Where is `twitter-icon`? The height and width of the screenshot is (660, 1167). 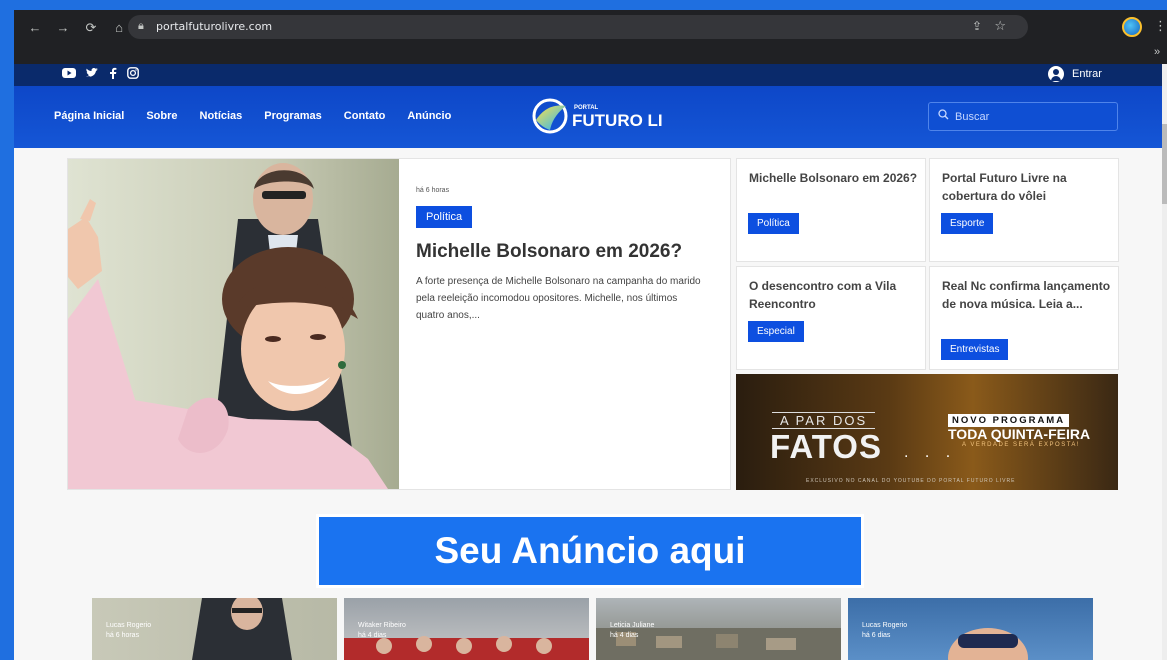 twitter-icon is located at coordinates (92, 73).